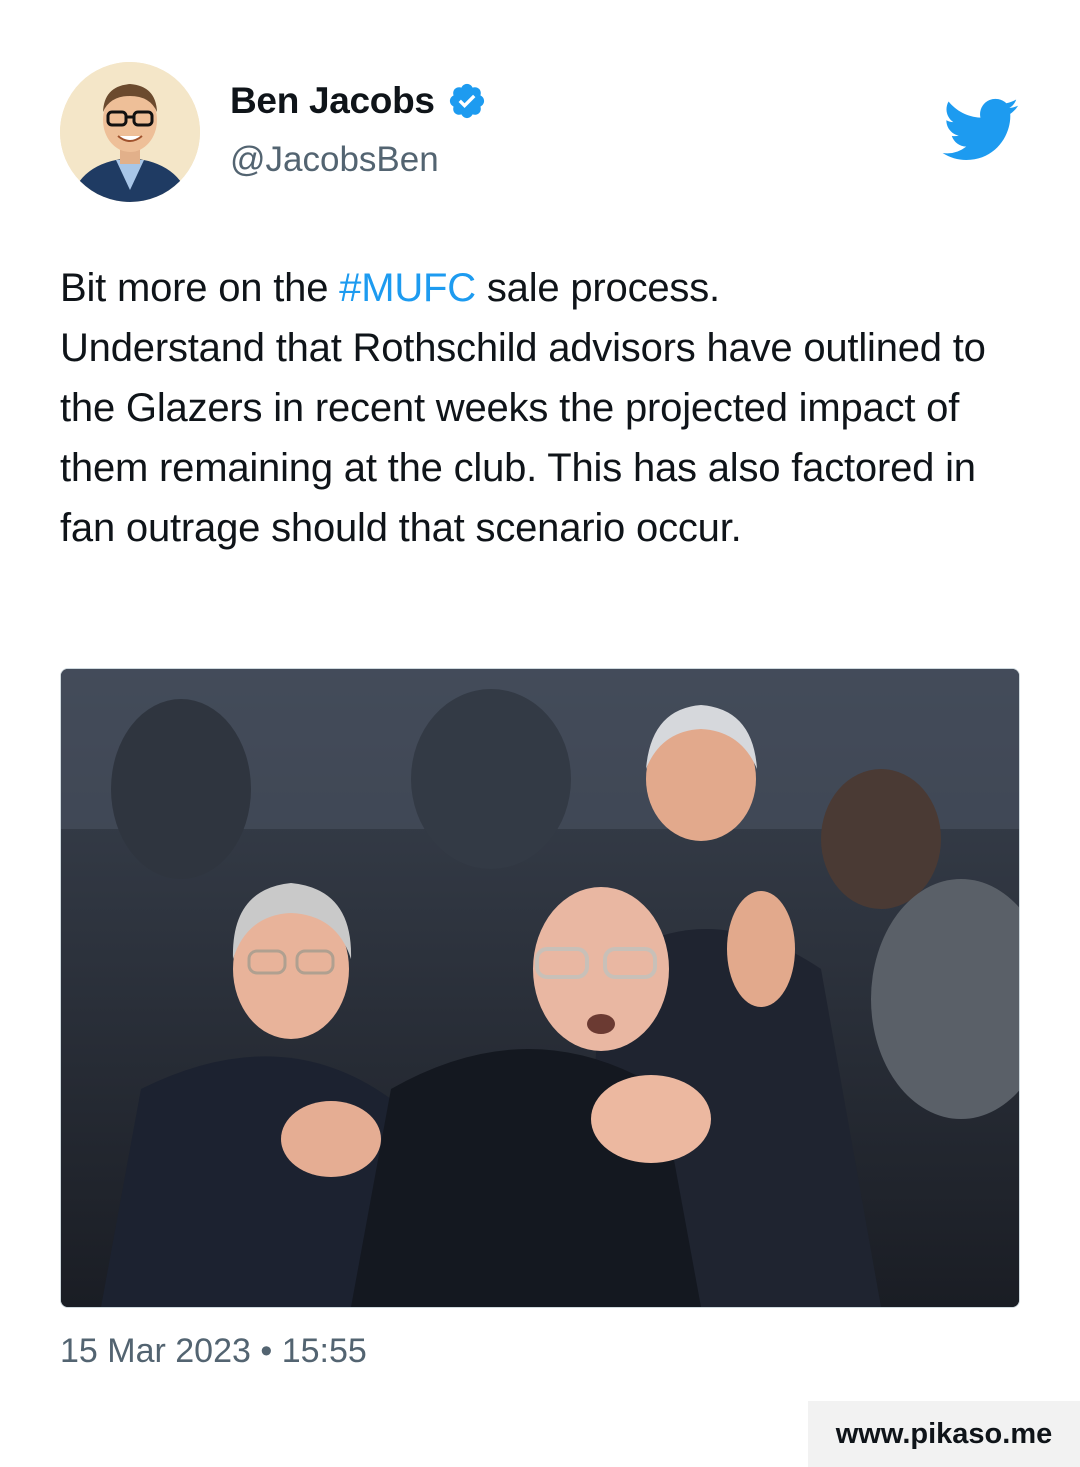  I want to click on hashtag-link: #MUFC, so click(407, 288).